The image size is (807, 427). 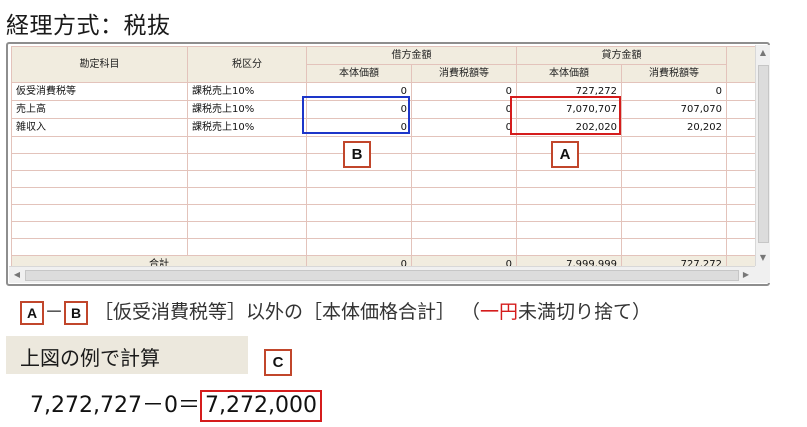 What do you see at coordinates (674, 109) in the screenshot?
I see `cell-credit-tax: 707,070` at bounding box center [674, 109].